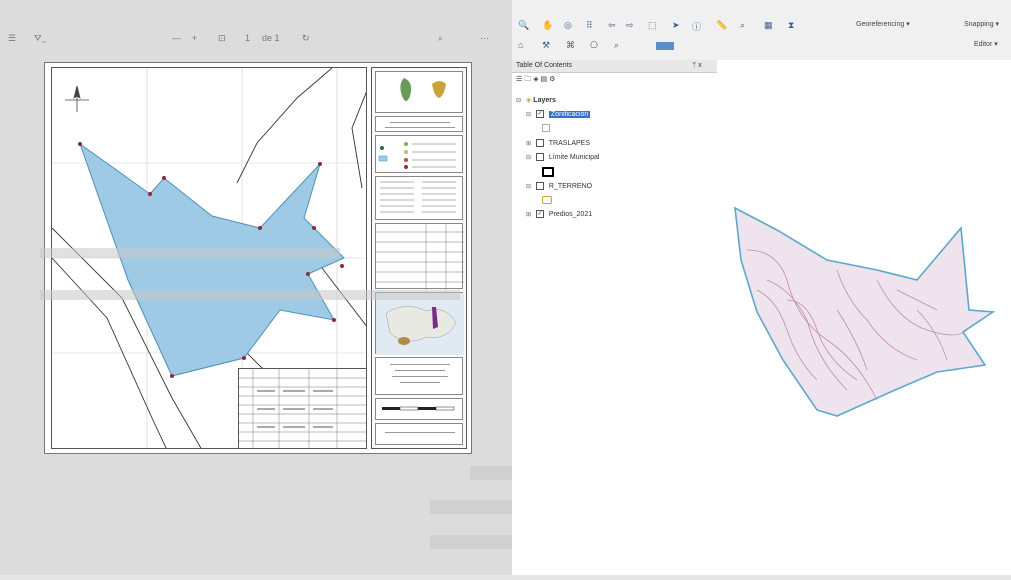  I want to click on coordinate-table, so click(302, 408).